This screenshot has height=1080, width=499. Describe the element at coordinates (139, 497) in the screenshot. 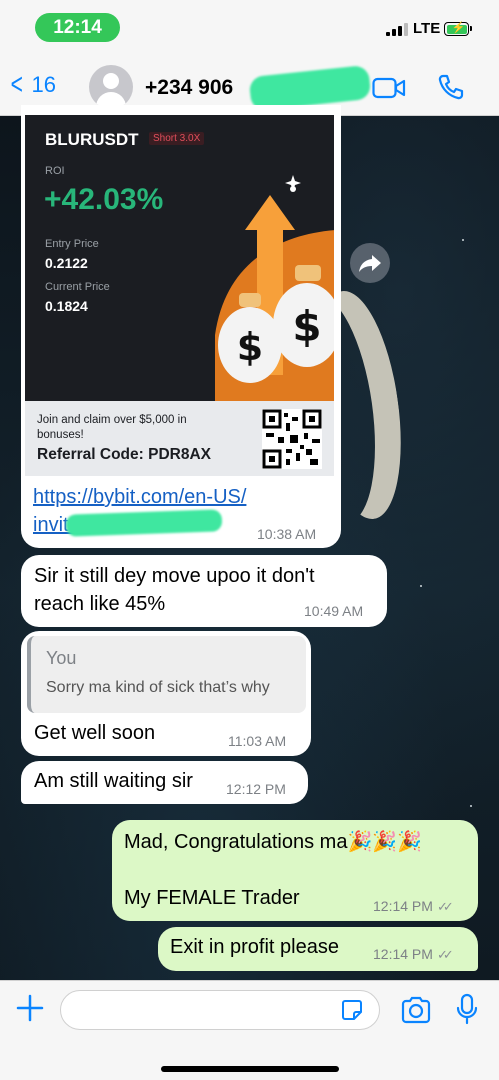

I see `link-line-1: https://bybit.com/en-US/` at that location.